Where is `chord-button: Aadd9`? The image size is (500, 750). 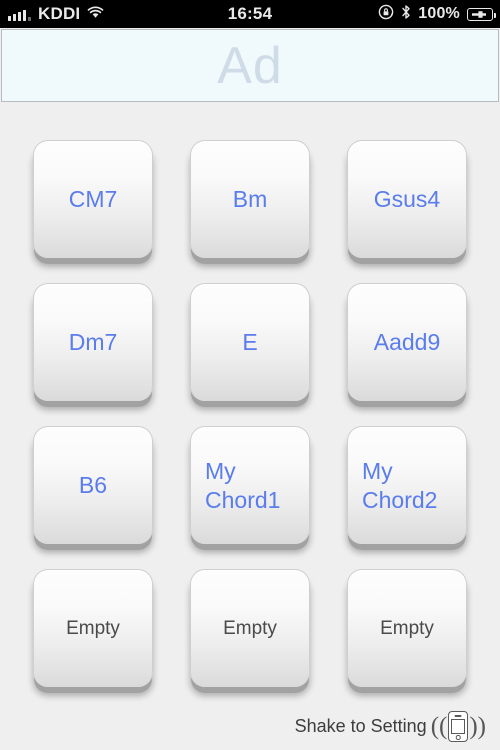 chord-button: Aadd9 is located at coordinates (407, 342).